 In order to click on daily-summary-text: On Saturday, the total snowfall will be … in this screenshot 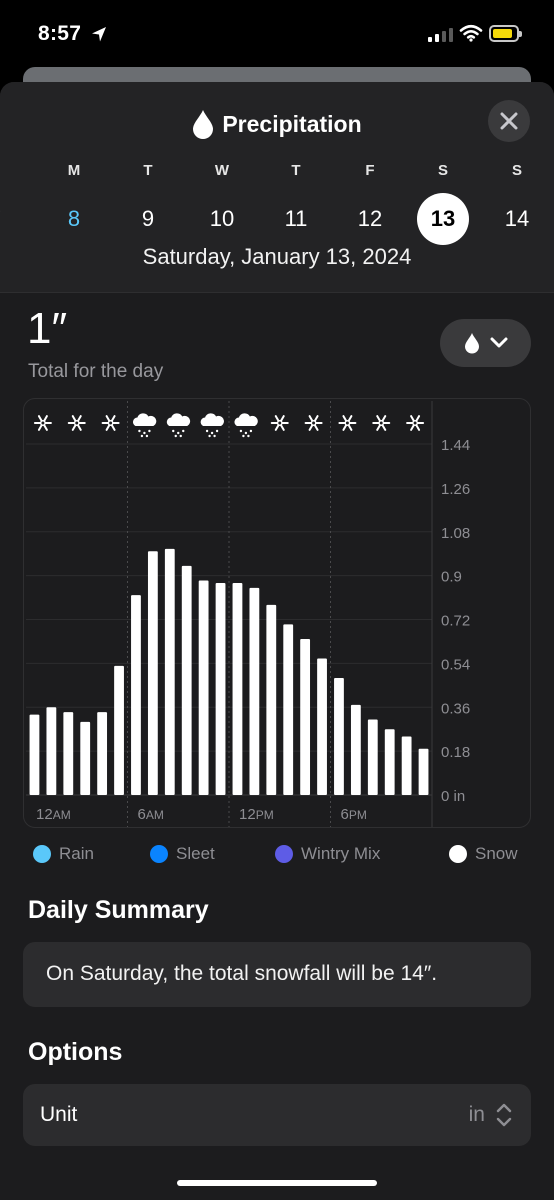, I will do `click(242, 973)`.